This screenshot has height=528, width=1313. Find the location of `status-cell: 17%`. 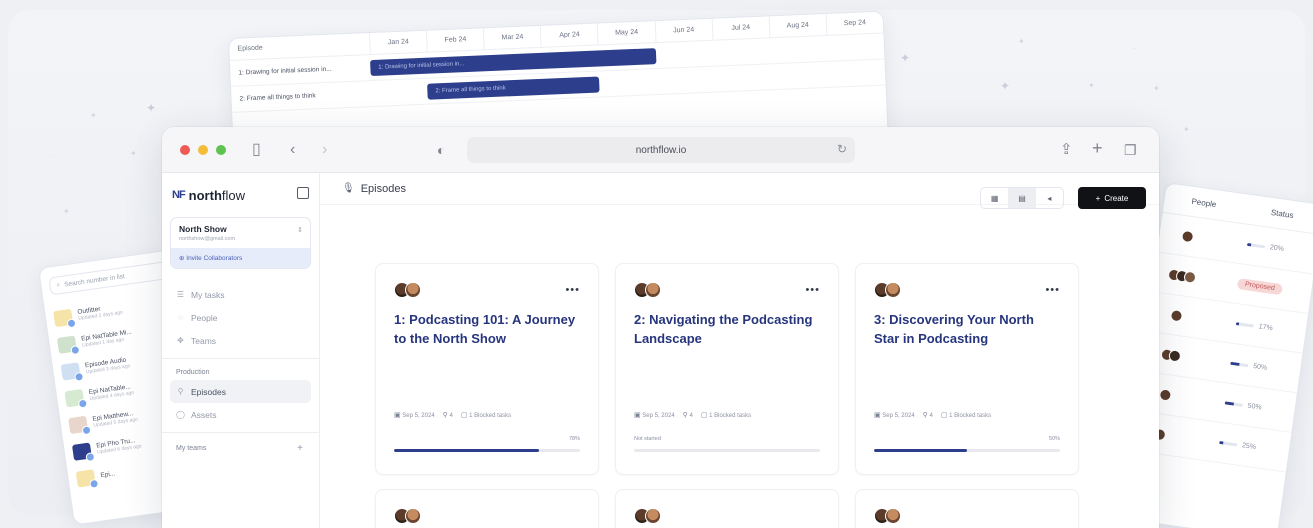

status-cell: 17% is located at coordinates (1254, 326).